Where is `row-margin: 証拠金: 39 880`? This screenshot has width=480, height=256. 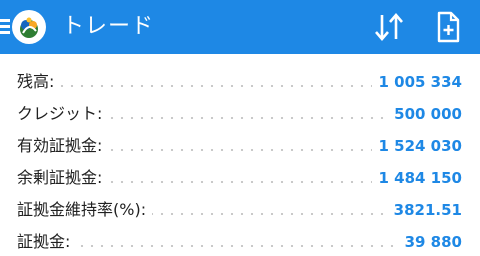 row-margin: 証拠金: 39 880 is located at coordinates (240, 240).